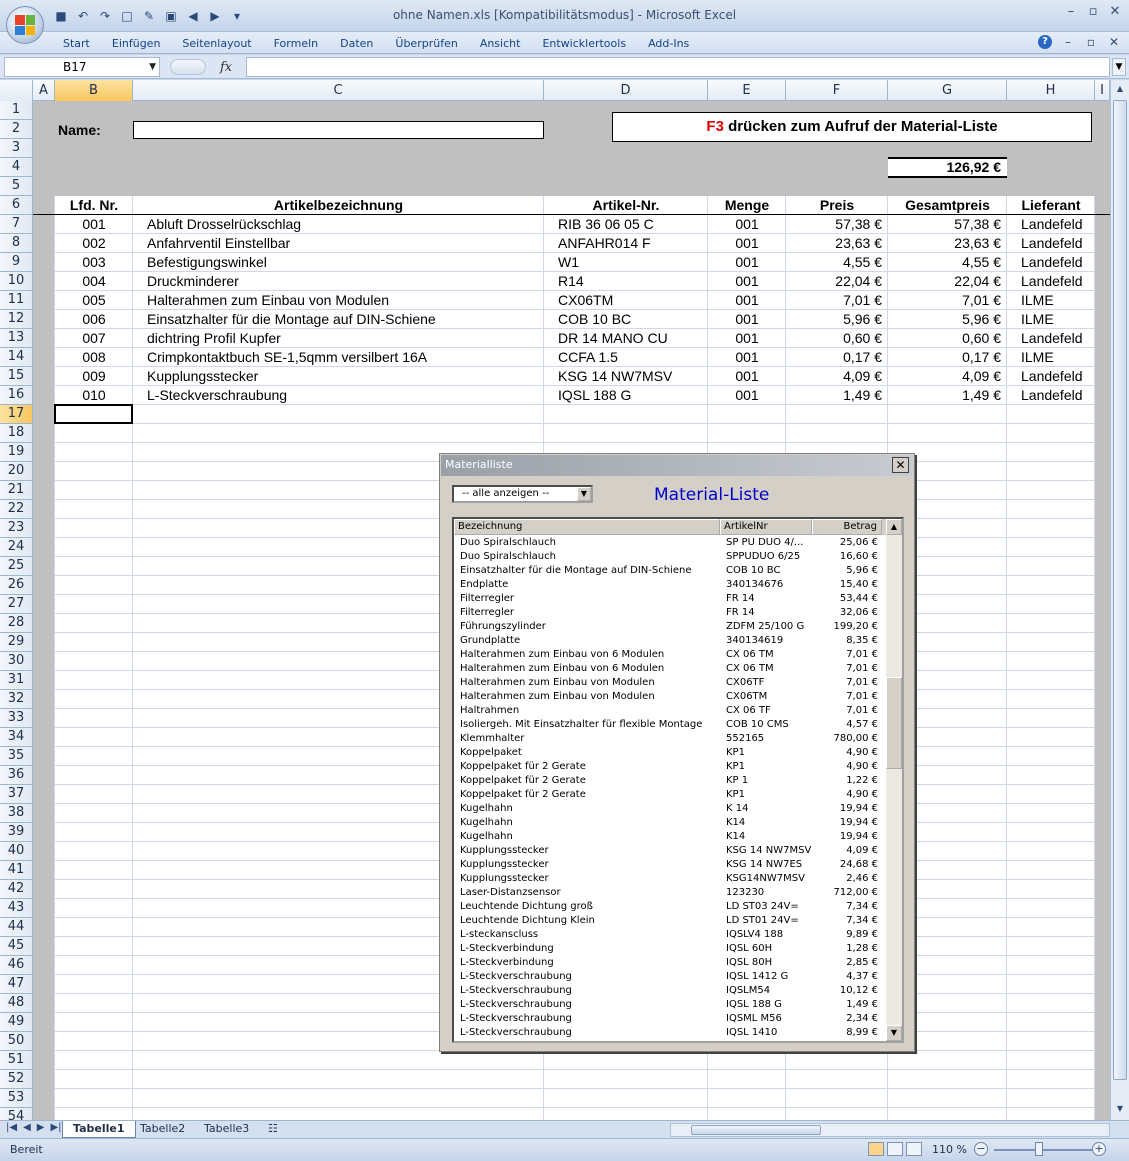  What do you see at coordinates (152, 67) in the screenshot?
I see `chevron-down-icon: ▼` at bounding box center [152, 67].